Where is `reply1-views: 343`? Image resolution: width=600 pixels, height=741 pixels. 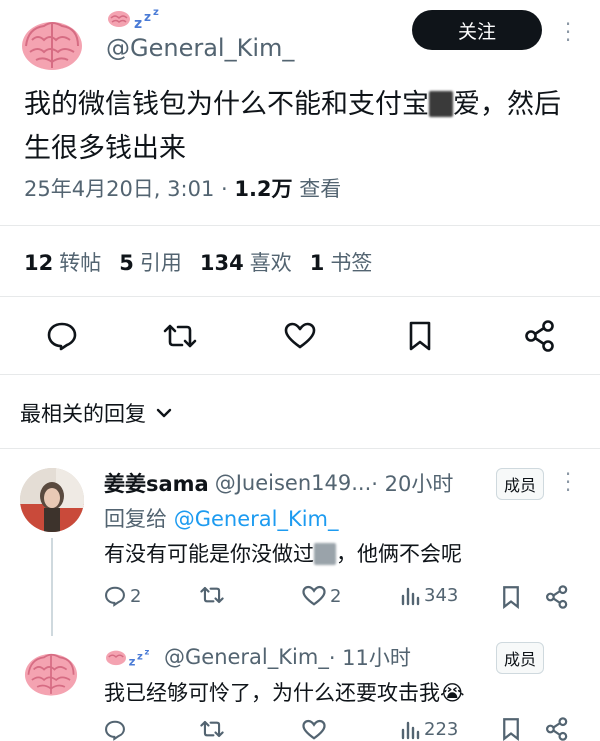
reply1-views: 343 is located at coordinates (429, 595).